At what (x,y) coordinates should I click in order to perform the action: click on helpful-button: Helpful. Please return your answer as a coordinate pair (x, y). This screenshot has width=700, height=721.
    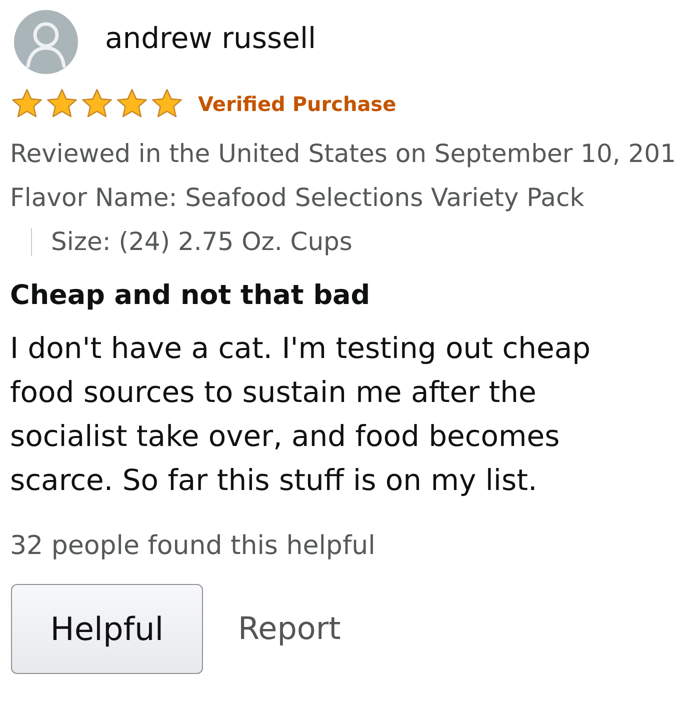
    Looking at the image, I should click on (107, 629).